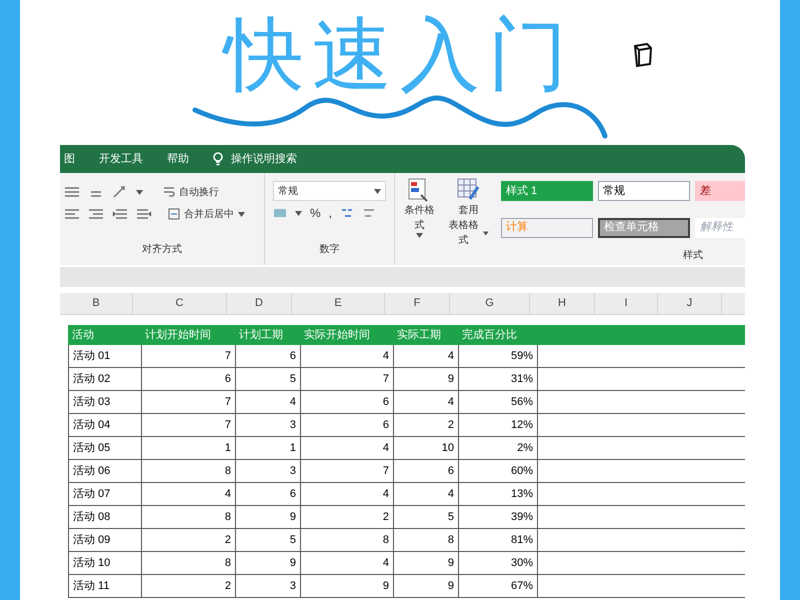 Image resolution: width=800 pixels, height=600 pixels. Describe the element at coordinates (626, 303) in the screenshot. I see `column-header: I` at that location.